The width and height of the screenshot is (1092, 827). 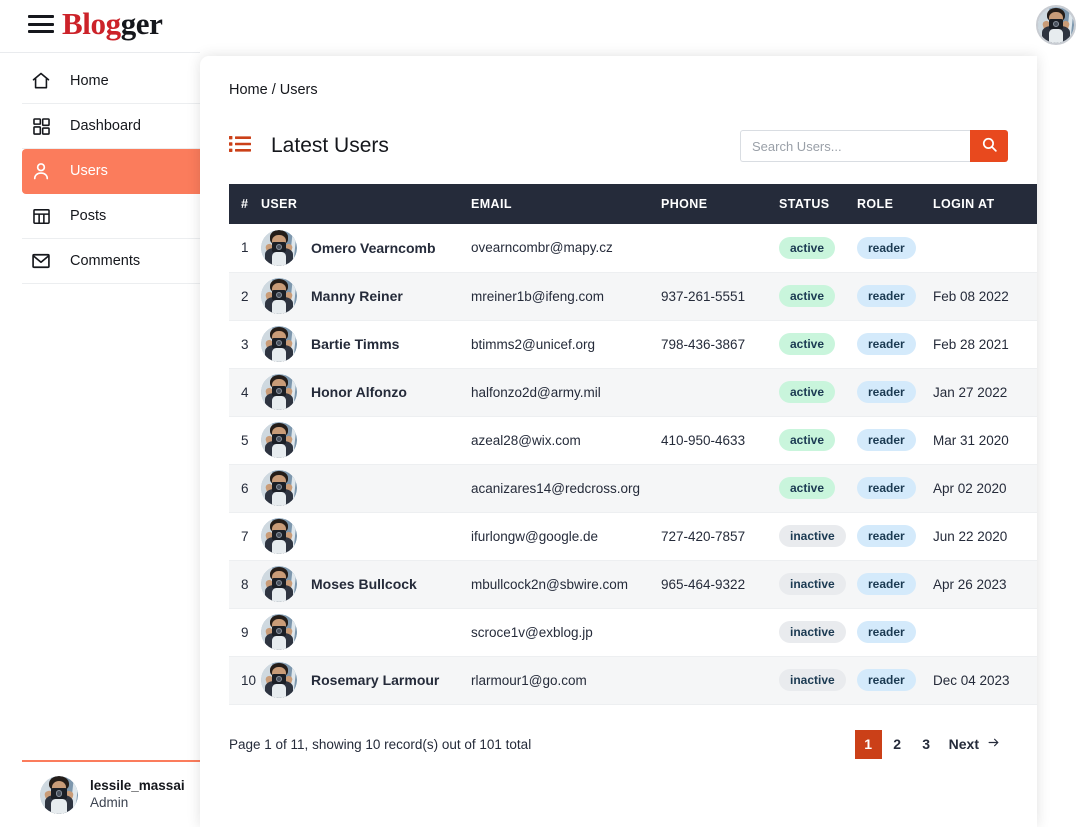 I want to click on cell-user: Omero Vearncomb, so click(x=366, y=248).